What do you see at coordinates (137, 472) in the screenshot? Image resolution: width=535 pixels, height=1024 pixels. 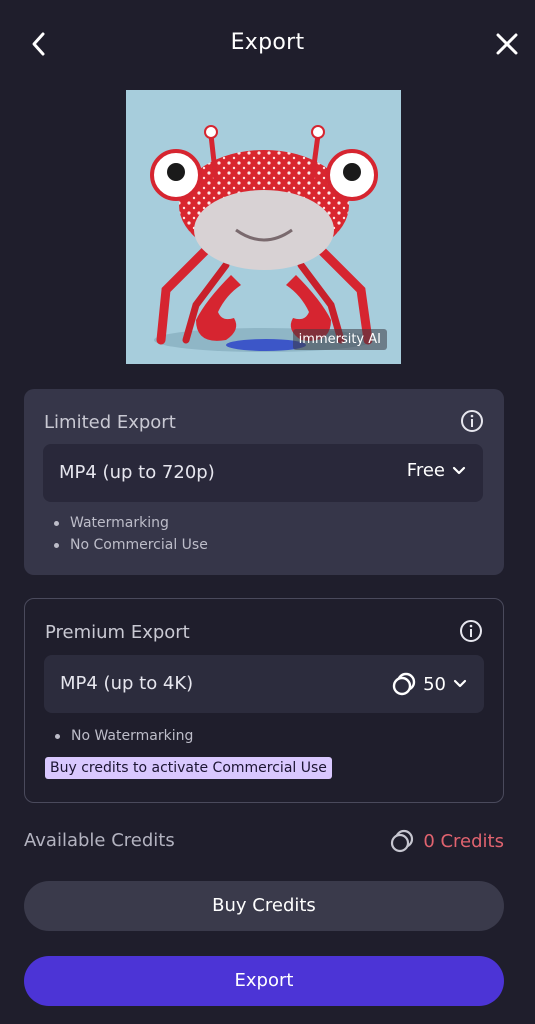 I see `limited-format-label: MP4 (up to 720p)` at bounding box center [137, 472].